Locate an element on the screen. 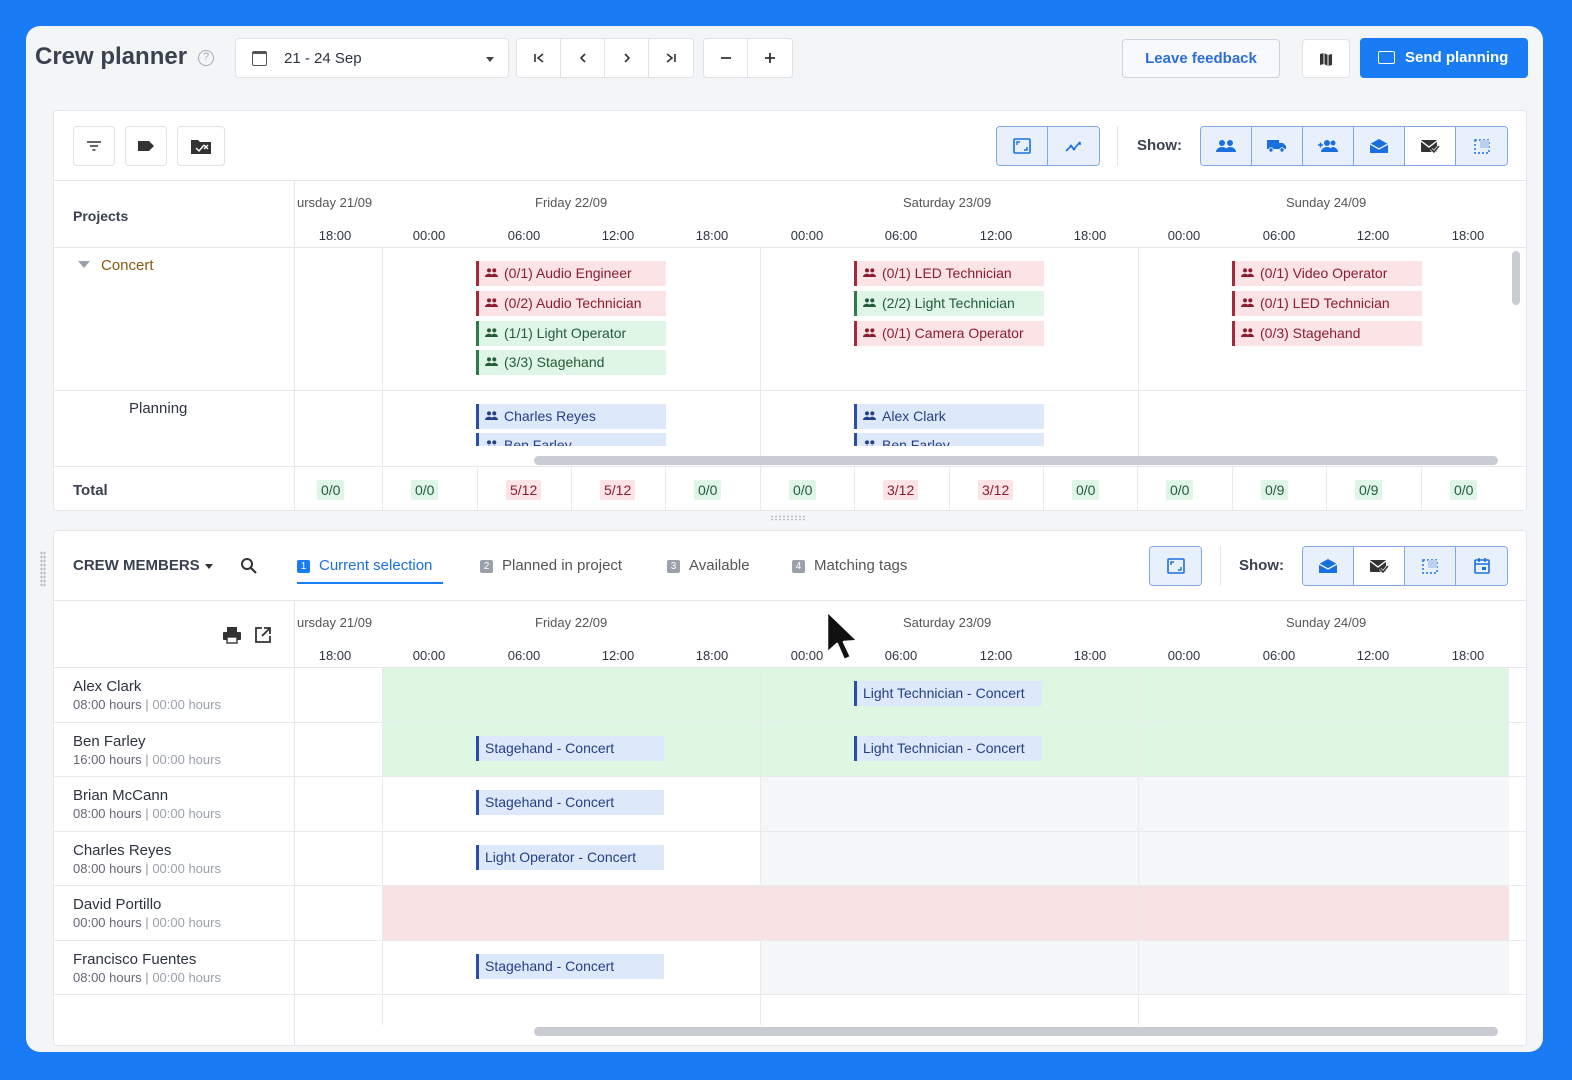 This screenshot has height=1080, width=1572. crew-member-row: Brian McCann 08:00 hours | 00:00 hours is located at coordinates (174, 804).